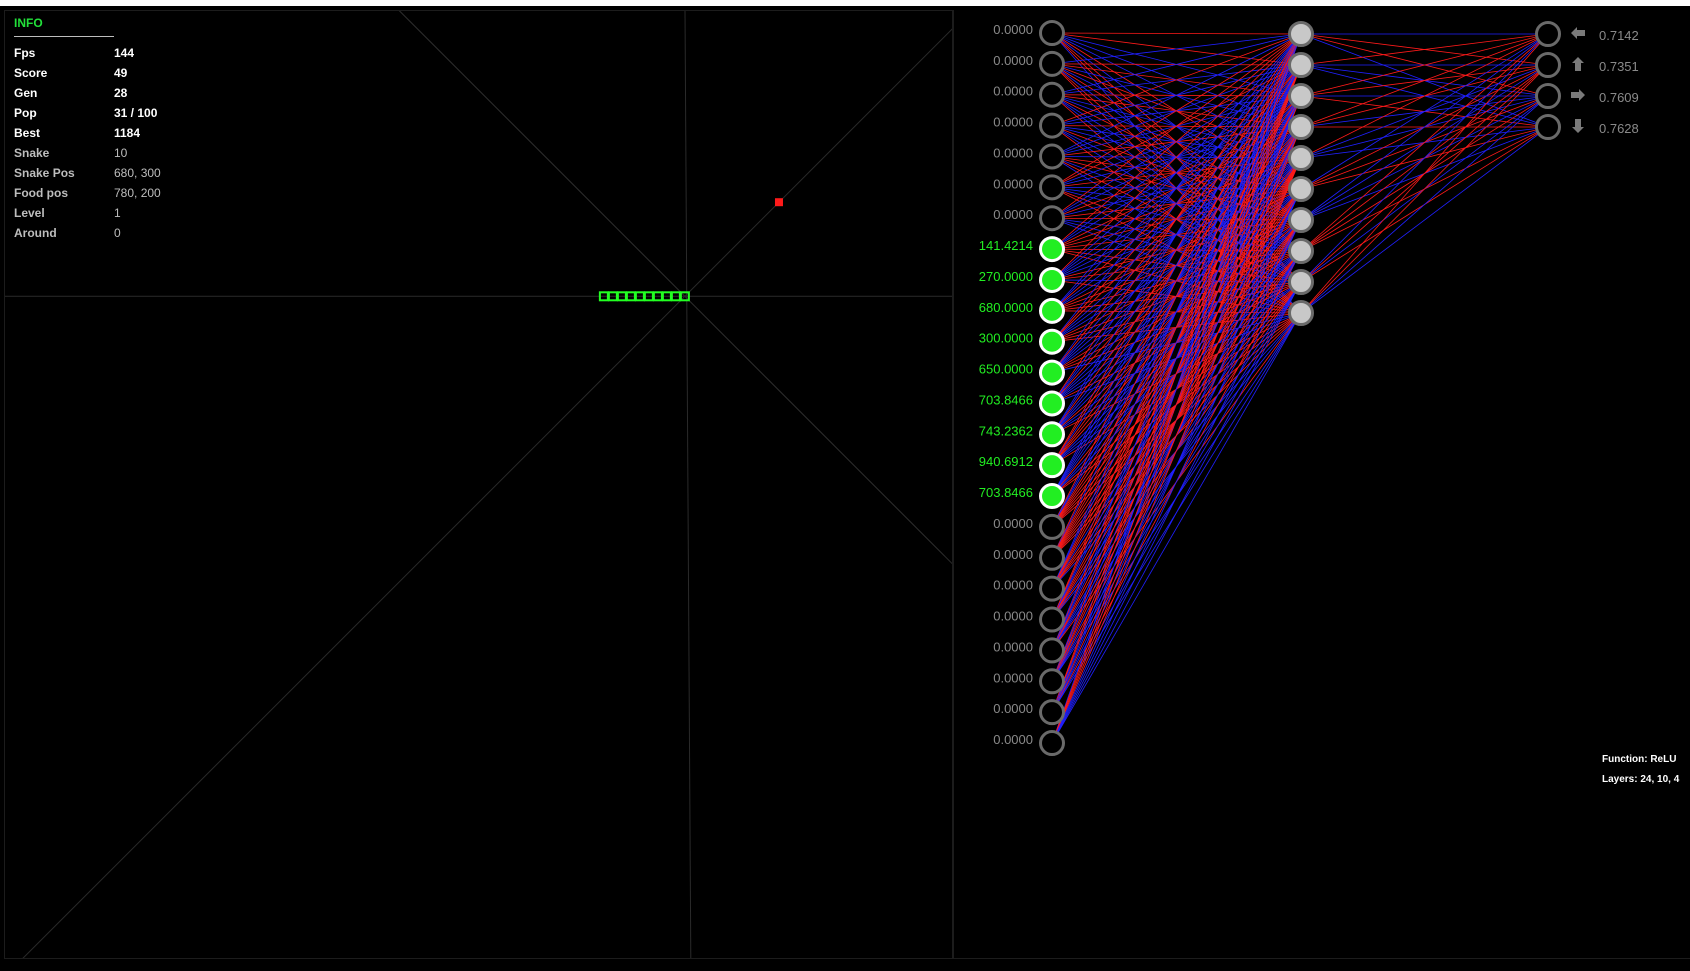 The image size is (1690, 971). I want to click on output-value: 0.7609, so click(1619, 97).